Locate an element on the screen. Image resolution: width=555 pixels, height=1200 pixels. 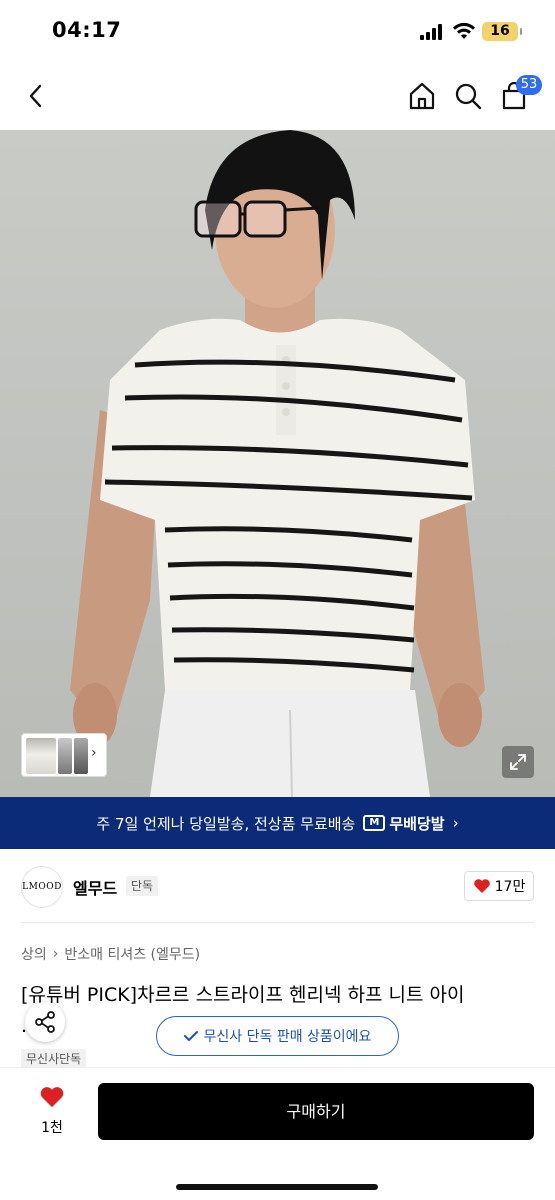
brand-exclusive-tag: 단독 is located at coordinates (142, 886).